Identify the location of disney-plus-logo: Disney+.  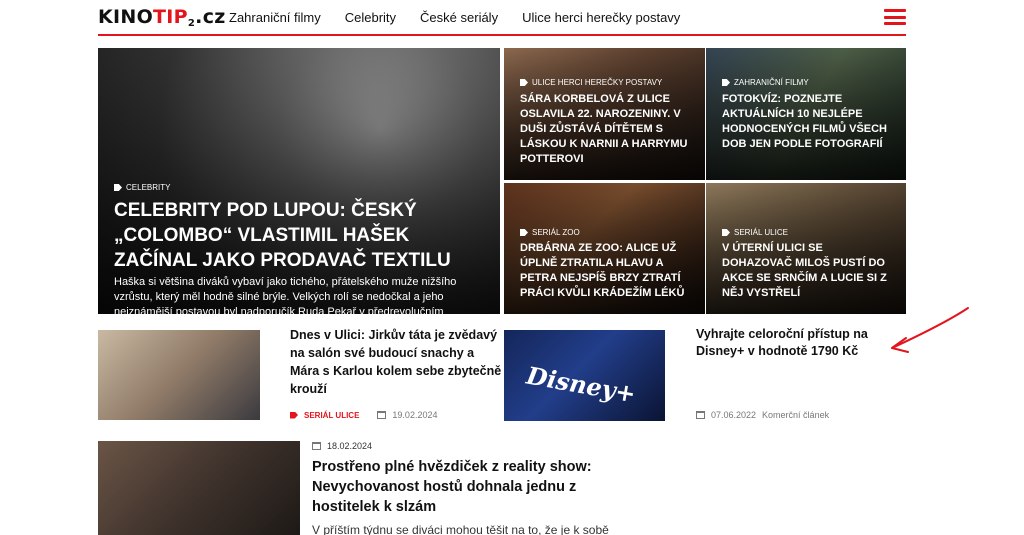
(581, 384).